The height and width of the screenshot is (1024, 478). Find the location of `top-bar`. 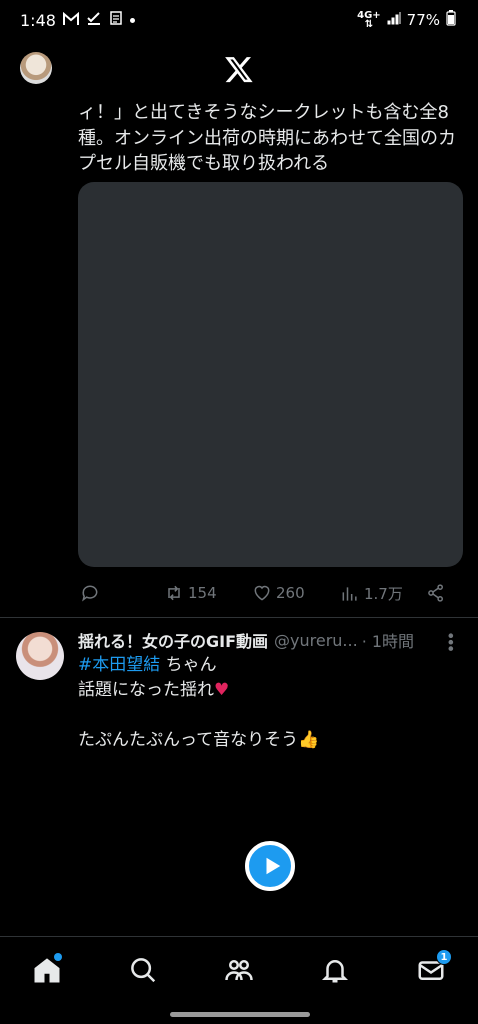

top-bar is located at coordinates (239, 69).